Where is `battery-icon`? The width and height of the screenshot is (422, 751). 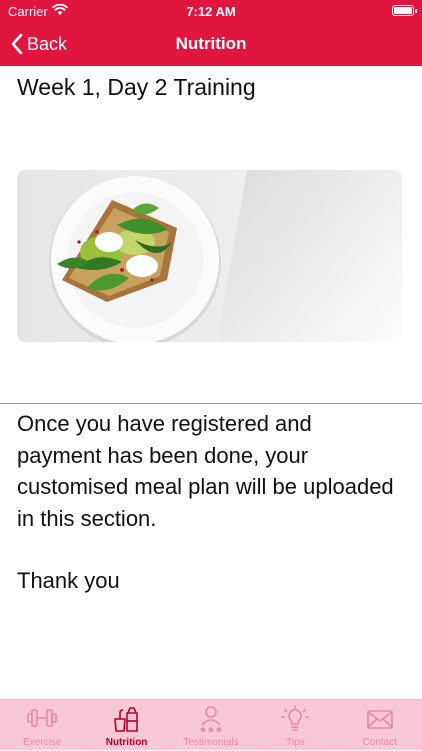 battery-icon is located at coordinates (404, 10).